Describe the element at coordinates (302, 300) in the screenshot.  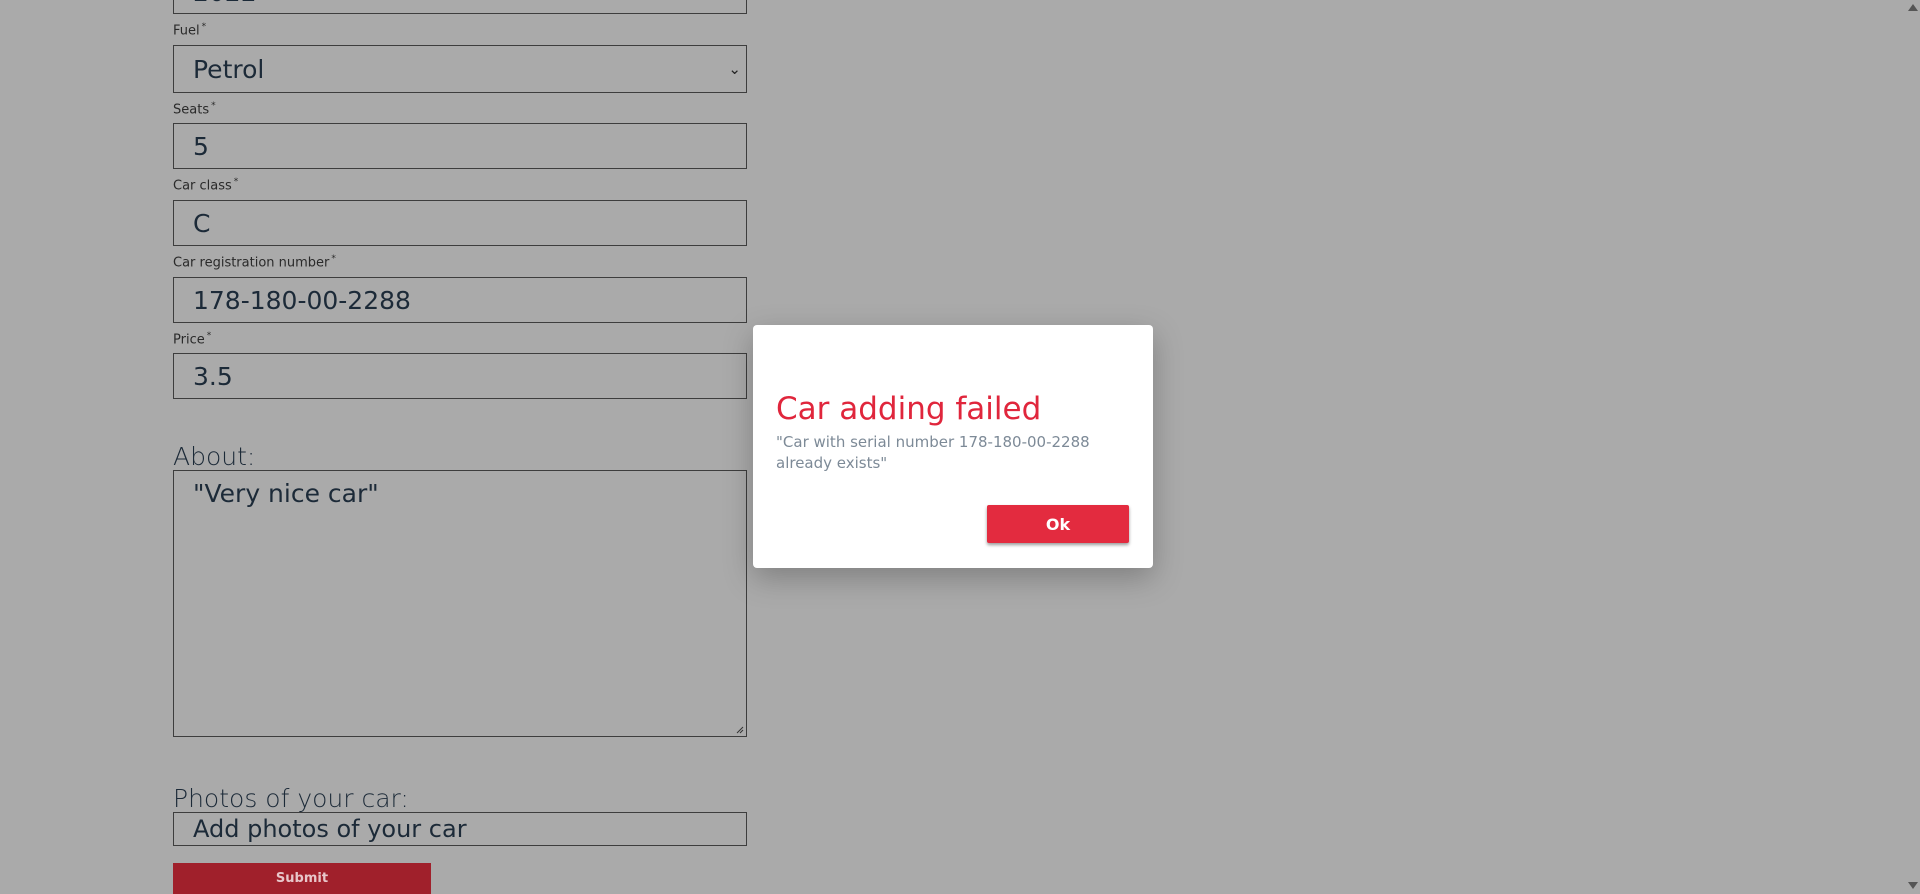
I see `registration-value: 178-180-00-2288` at that location.